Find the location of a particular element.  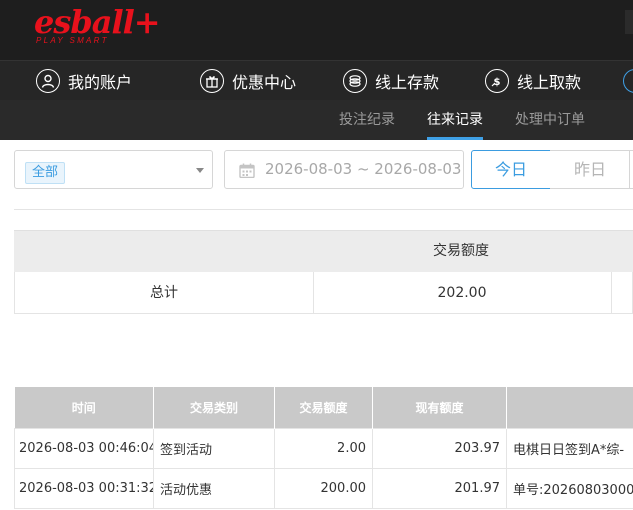

logo-wordmark: esball+ is located at coordinates (97, 22).